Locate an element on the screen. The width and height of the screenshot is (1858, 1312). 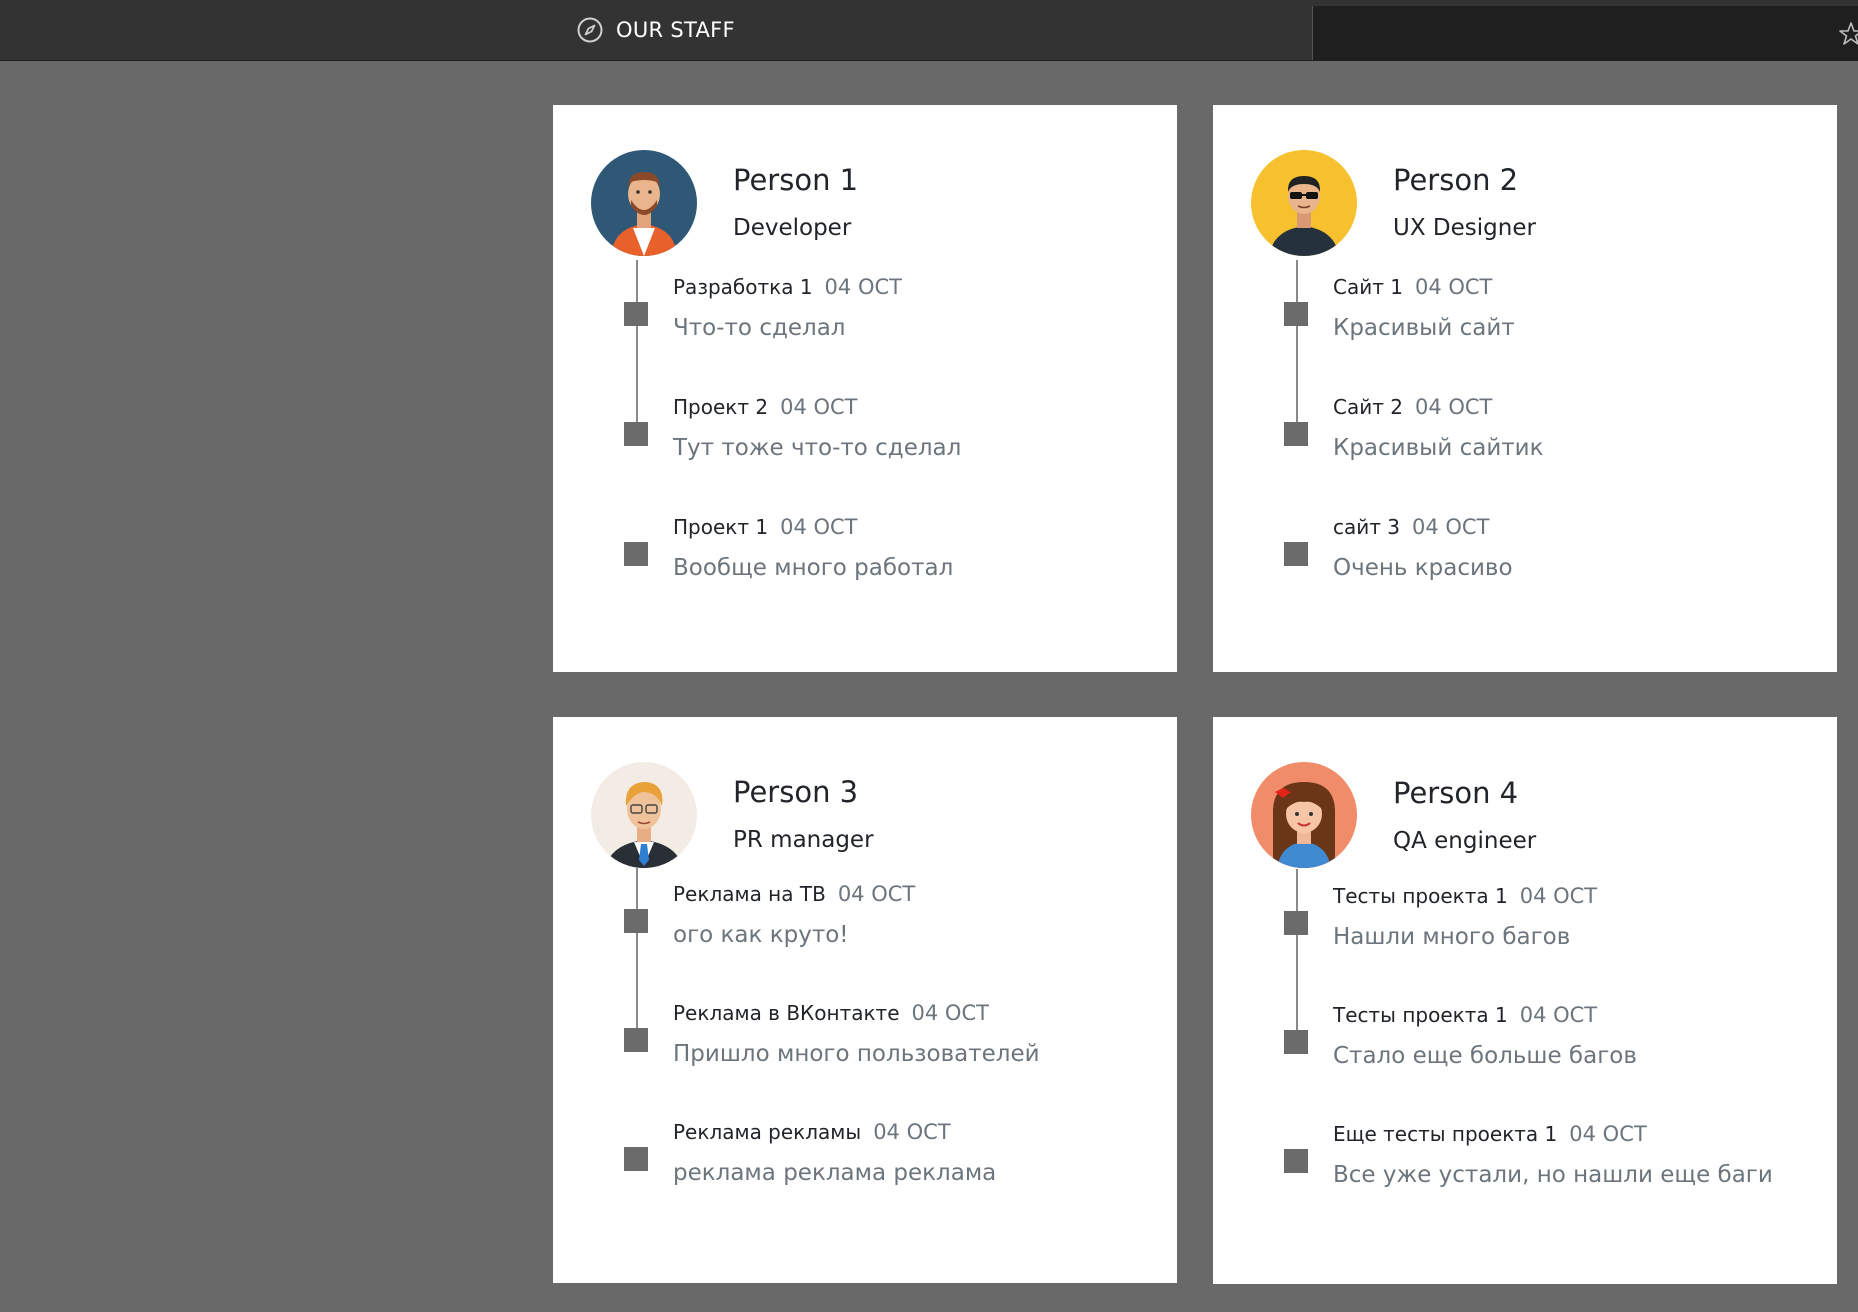
nav-our-staff: OUR STAFF is located at coordinates (655, 30).